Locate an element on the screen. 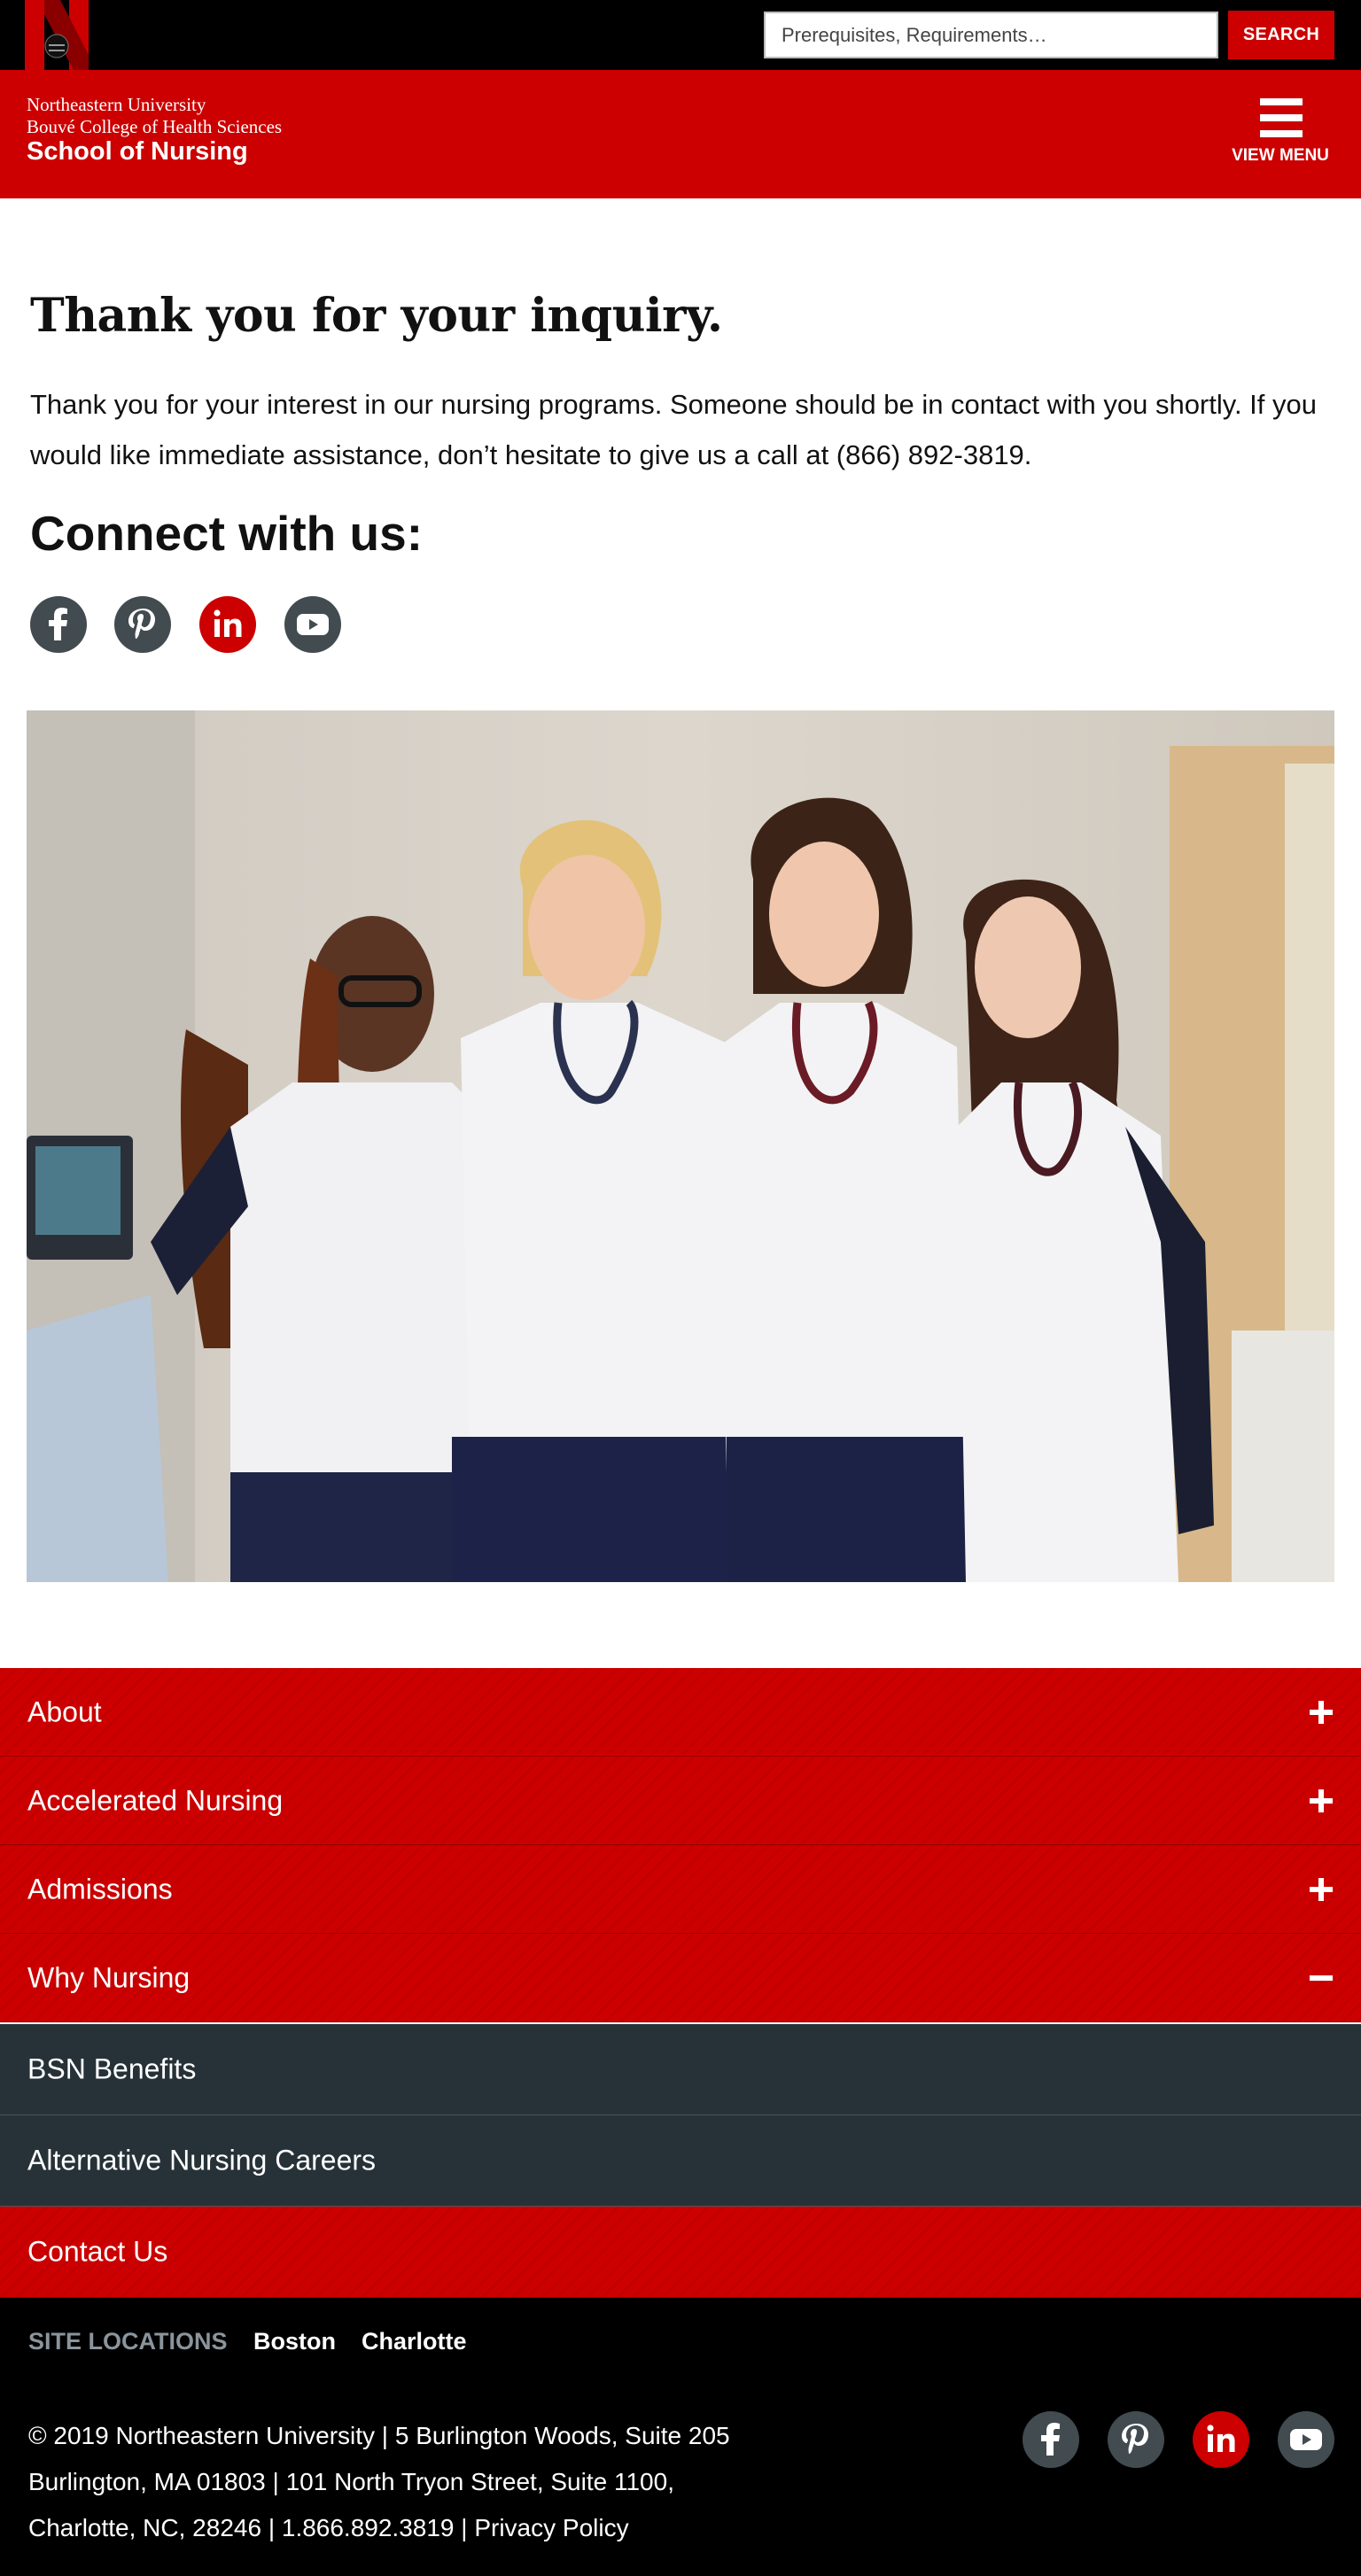  nav-item-label: Admissions is located at coordinates (100, 1889).